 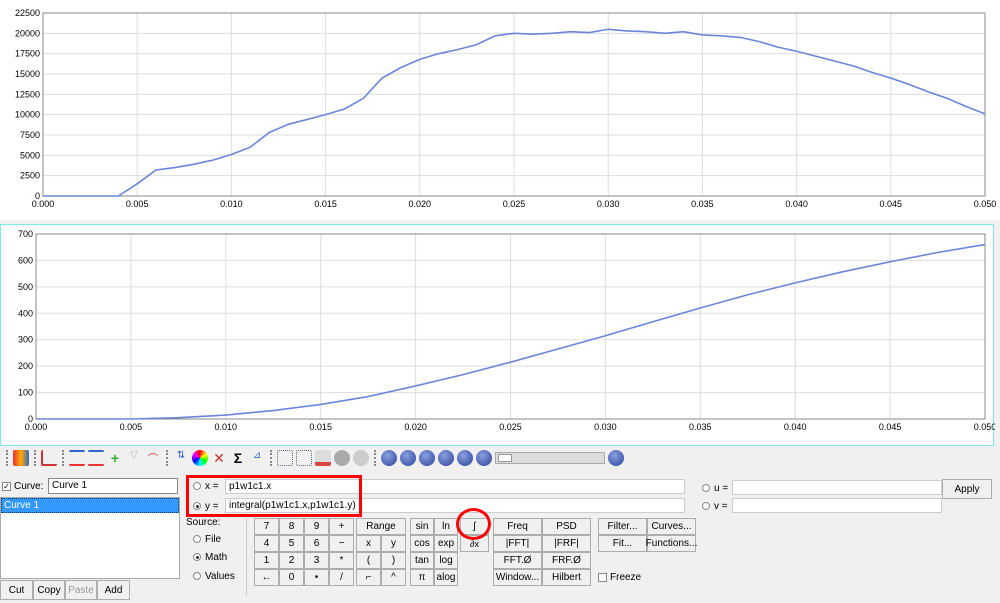 I want to click on operator-button: Range, so click(x=381, y=526).